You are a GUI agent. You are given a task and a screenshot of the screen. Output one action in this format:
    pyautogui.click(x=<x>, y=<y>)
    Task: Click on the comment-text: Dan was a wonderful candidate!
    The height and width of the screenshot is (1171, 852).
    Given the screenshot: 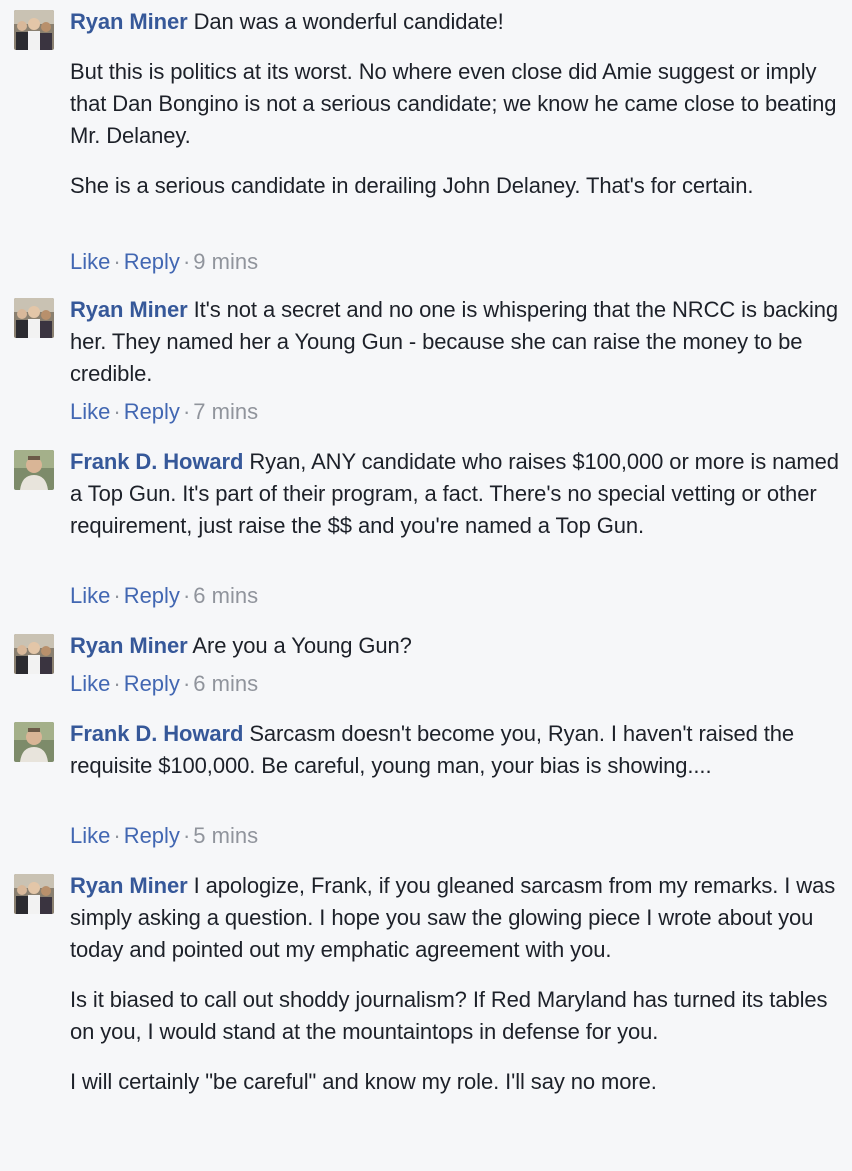 What is the action you would take?
    pyautogui.click(x=348, y=21)
    